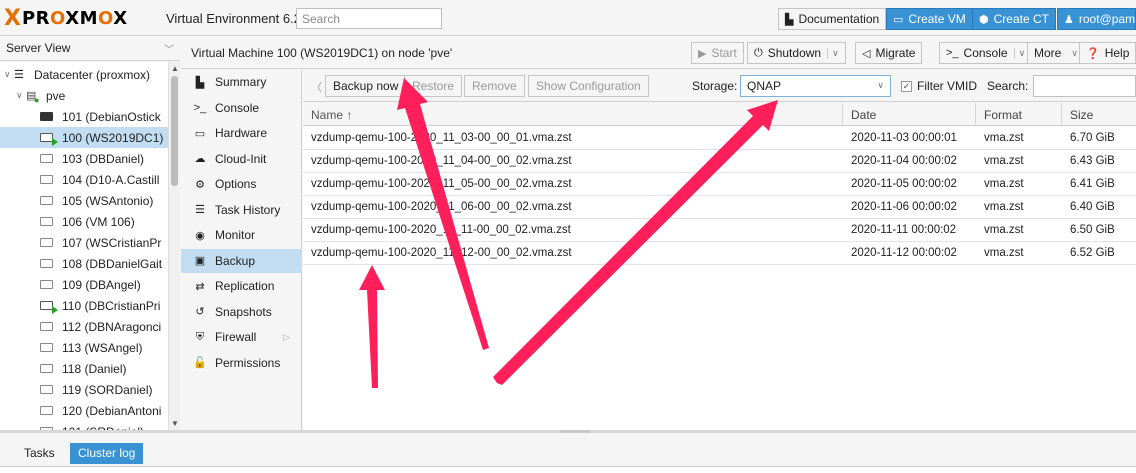 The width and height of the screenshot is (1136, 473). What do you see at coordinates (815, 86) in the screenshot?
I see `storage-select: QNAP ∨` at bounding box center [815, 86].